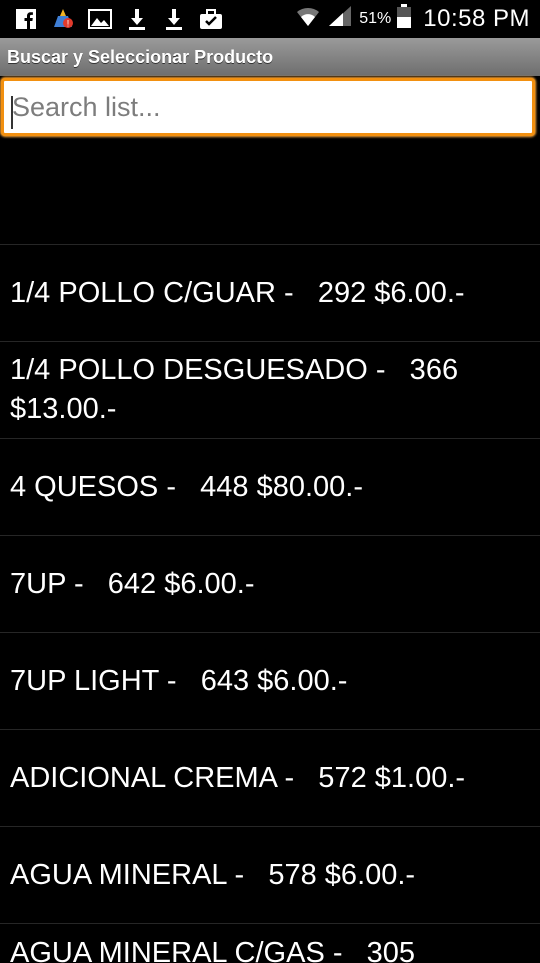 The image size is (540, 963). What do you see at coordinates (270, 777) in the screenshot?
I see `list-item: ADICIONAL CREMA - 572 $1.00.-` at bounding box center [270, 777].